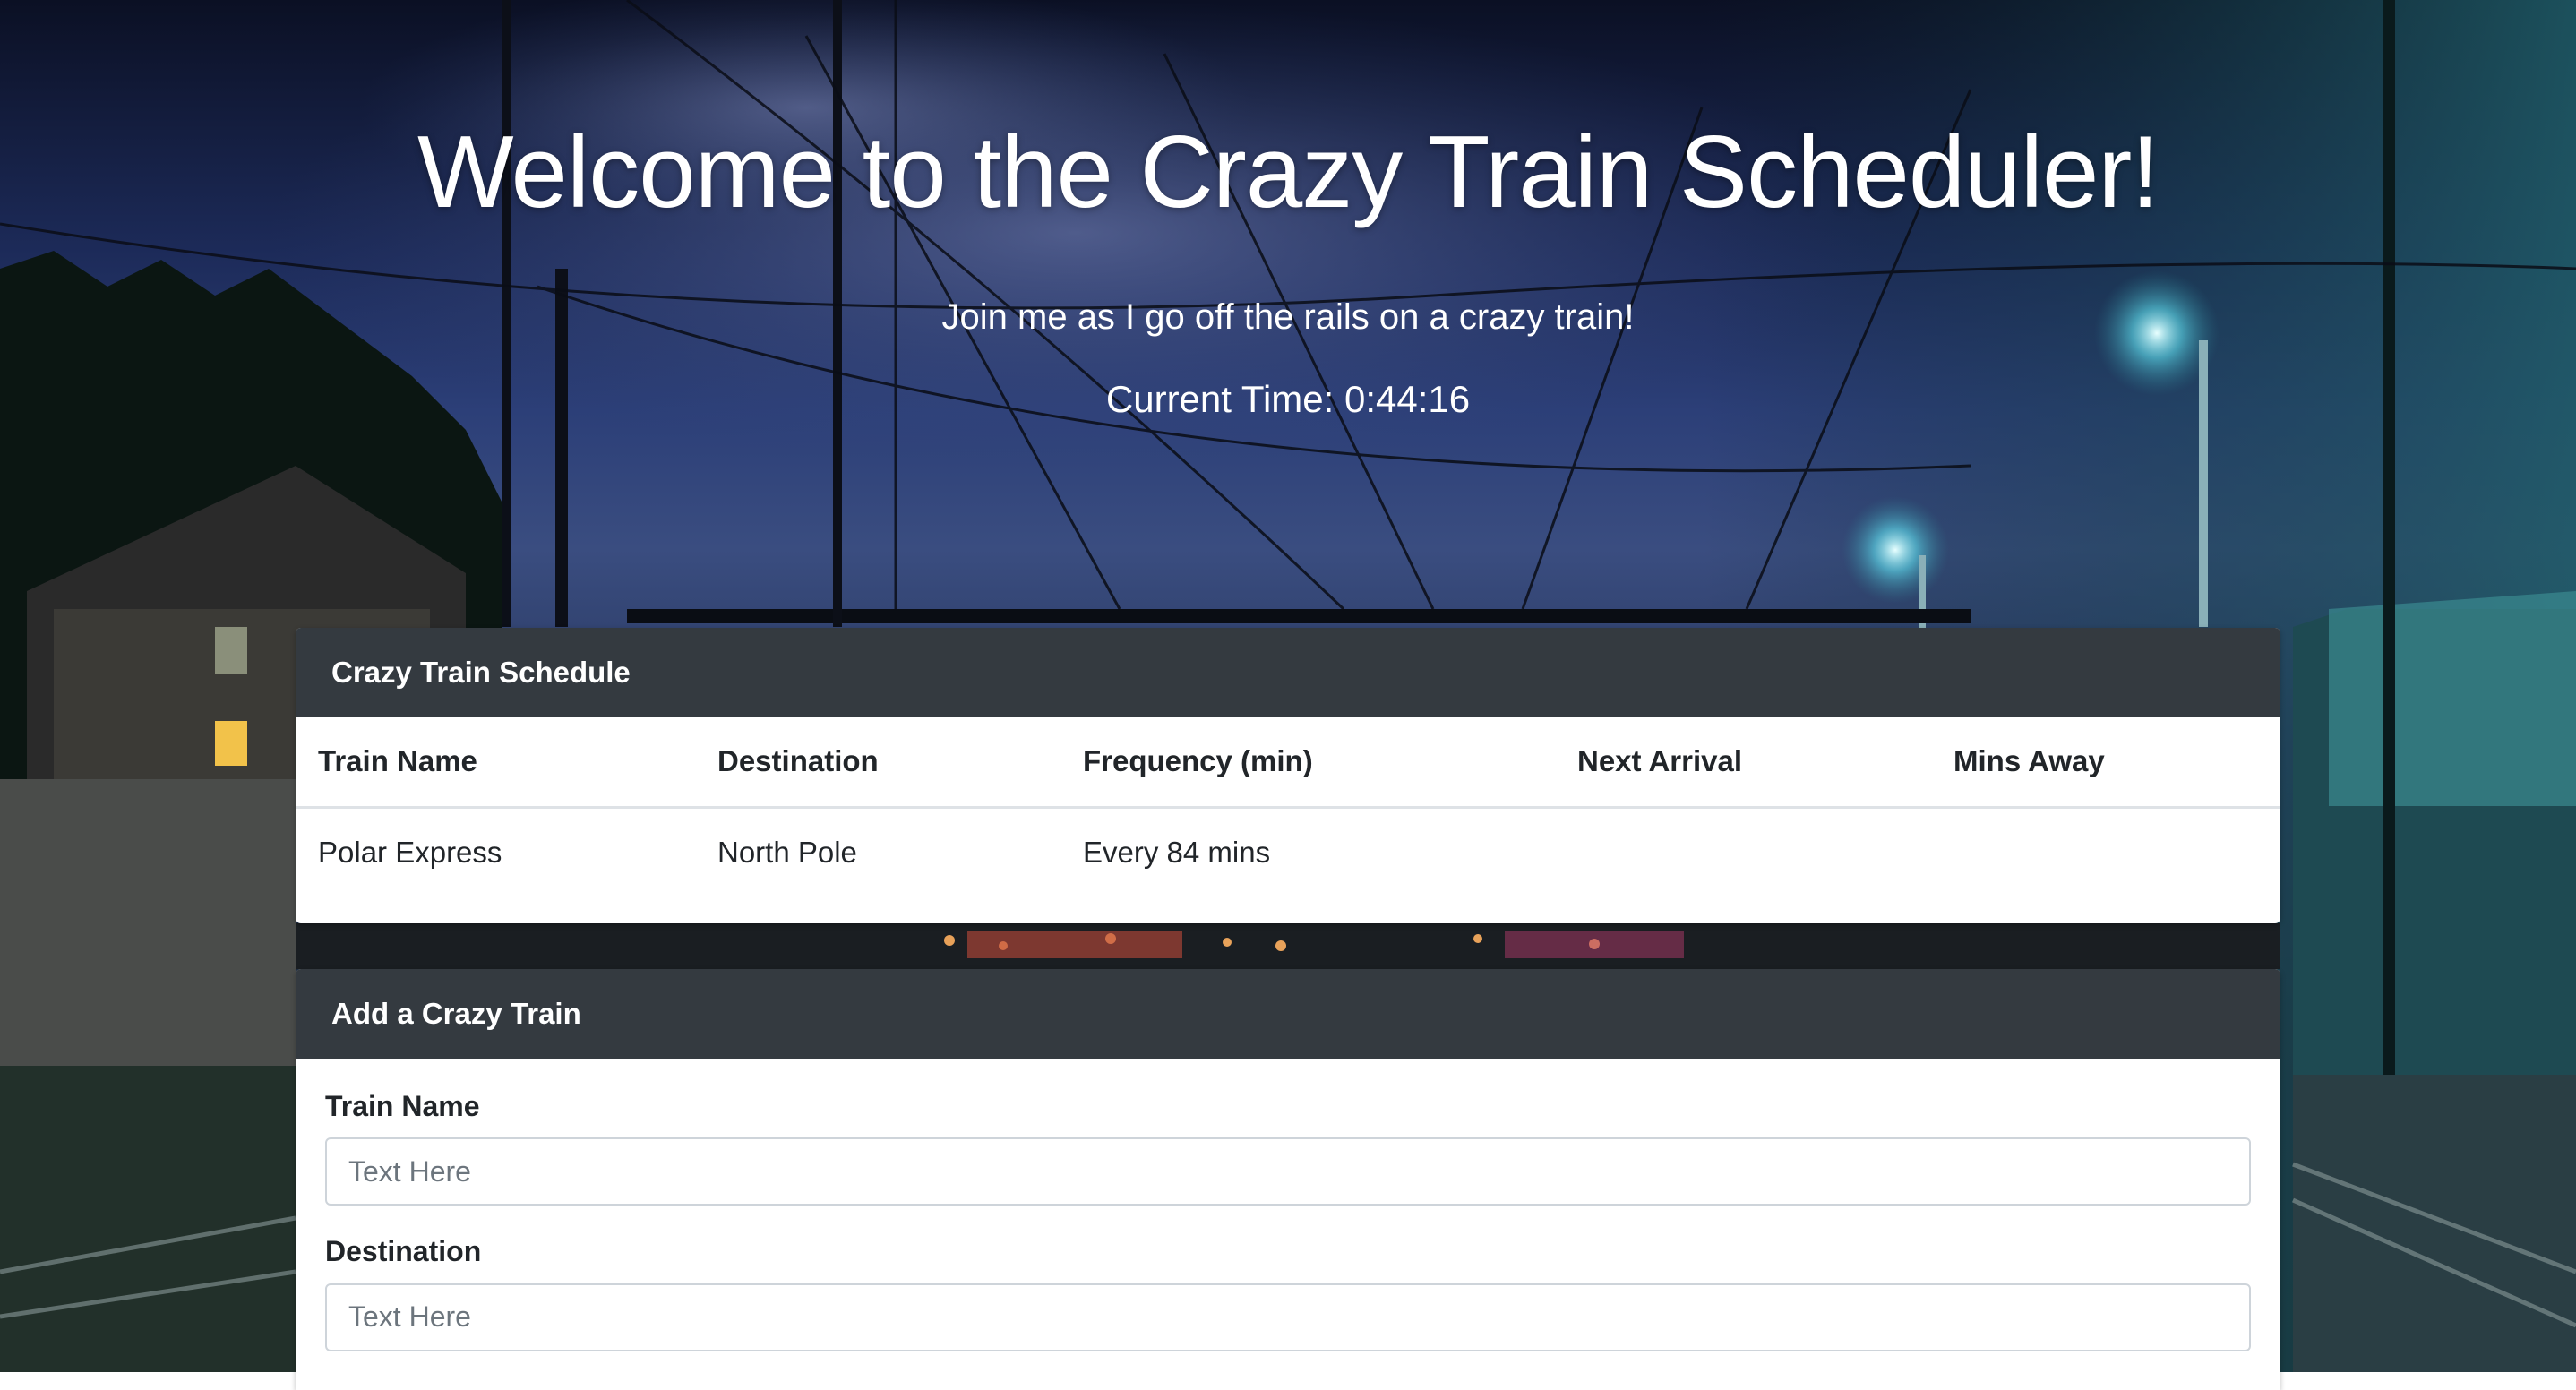  I want to click on schedule-card-header: Crazy Train Schedule, so click(1288, 673).